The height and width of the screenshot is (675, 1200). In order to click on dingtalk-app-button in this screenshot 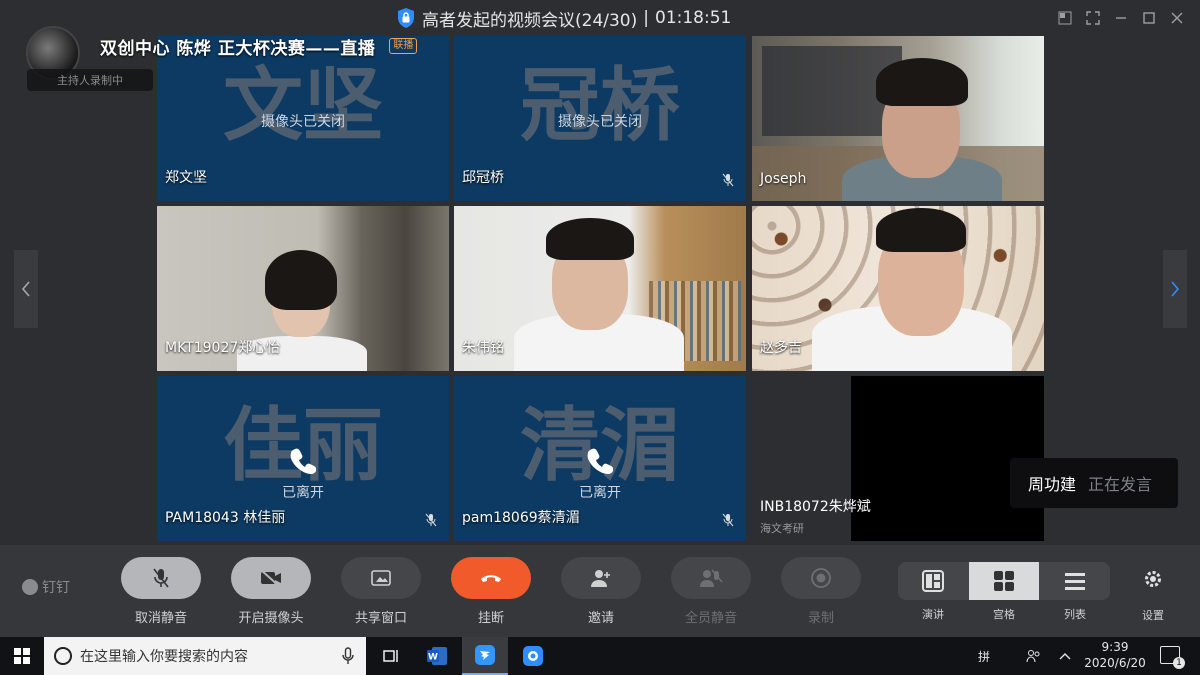, I will do `click(485, 656)`.